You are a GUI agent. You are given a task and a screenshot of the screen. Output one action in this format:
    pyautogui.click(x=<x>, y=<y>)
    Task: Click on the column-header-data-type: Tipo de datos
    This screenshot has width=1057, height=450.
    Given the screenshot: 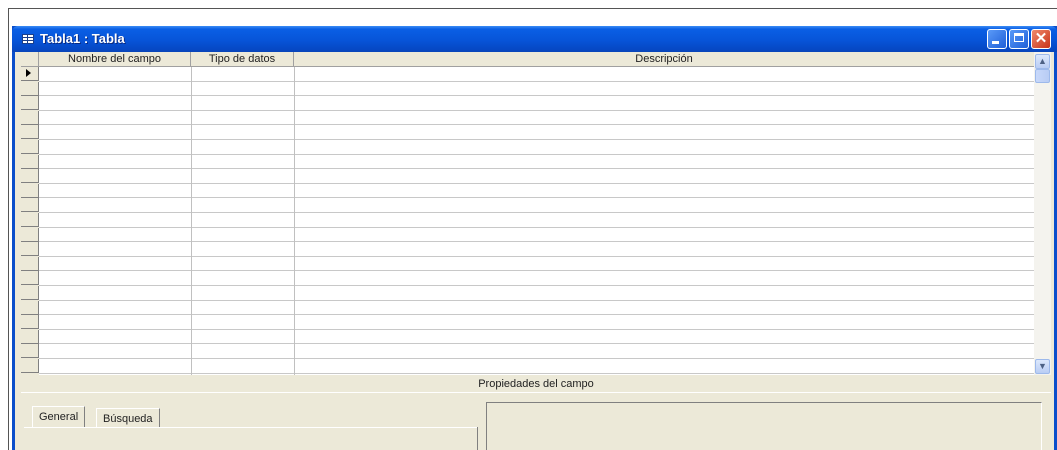 What is the action you would take?
    pyautogui.click(x=242, y=59)
    